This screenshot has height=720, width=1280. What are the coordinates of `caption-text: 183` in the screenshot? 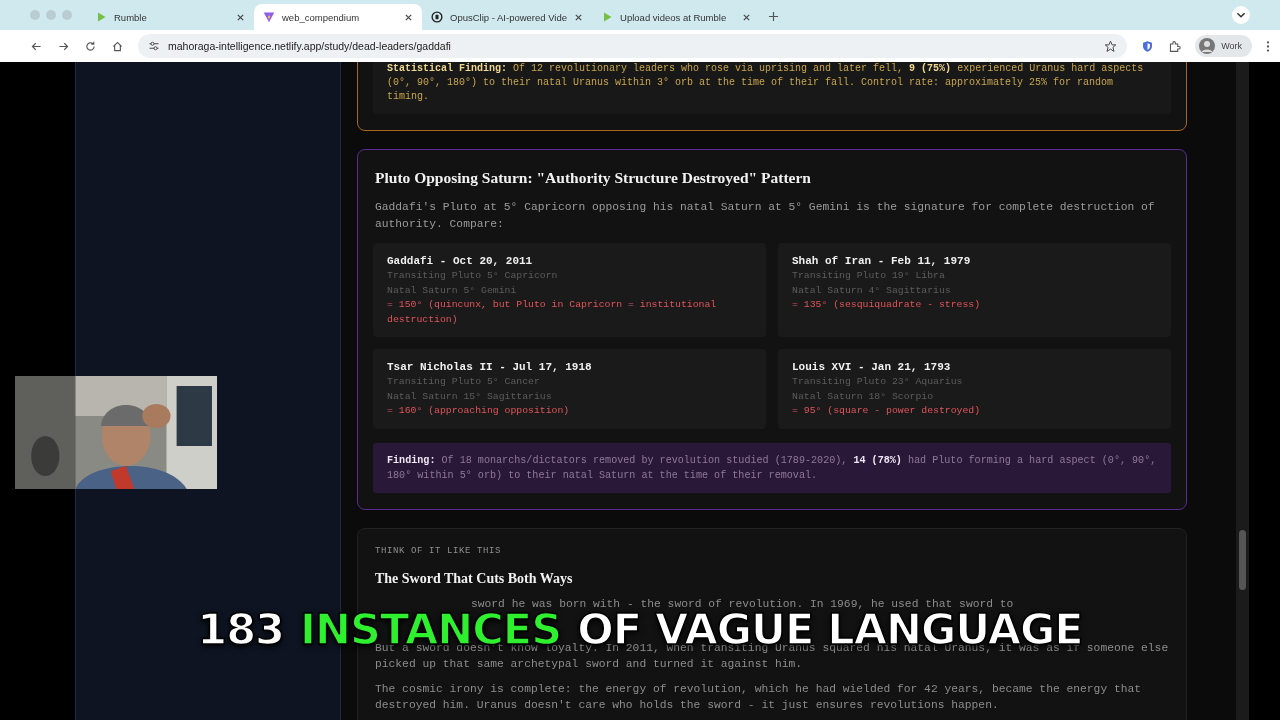 It's located at (240, 629).